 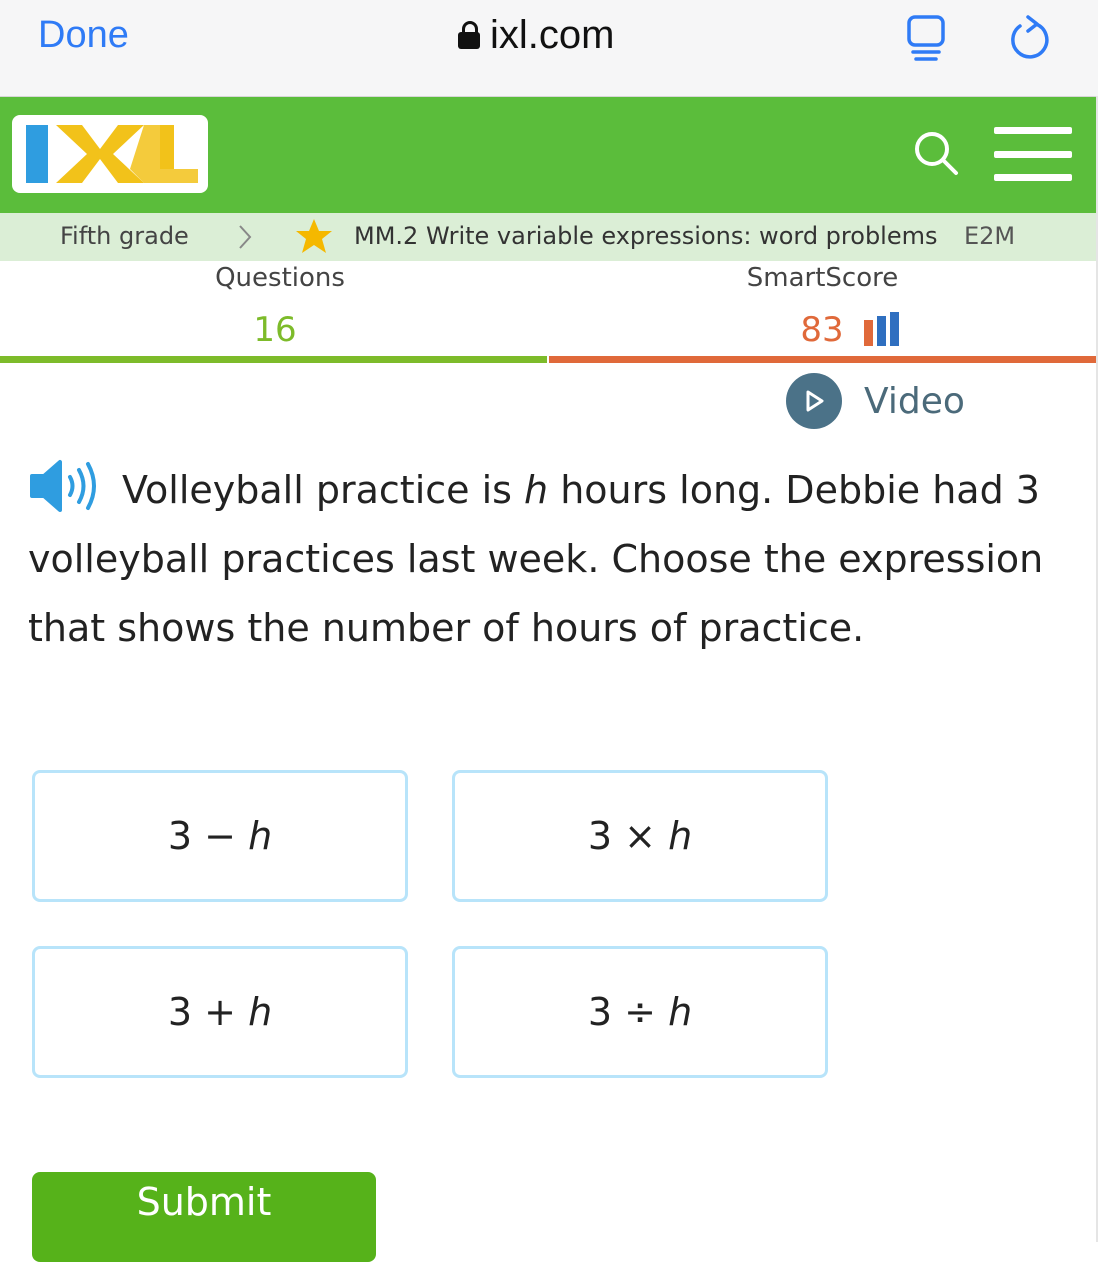 What do you see at coordinates (204, 1202) in the screenshot?
I see `submit-label: Submit` at bounding box center [204, 1202].